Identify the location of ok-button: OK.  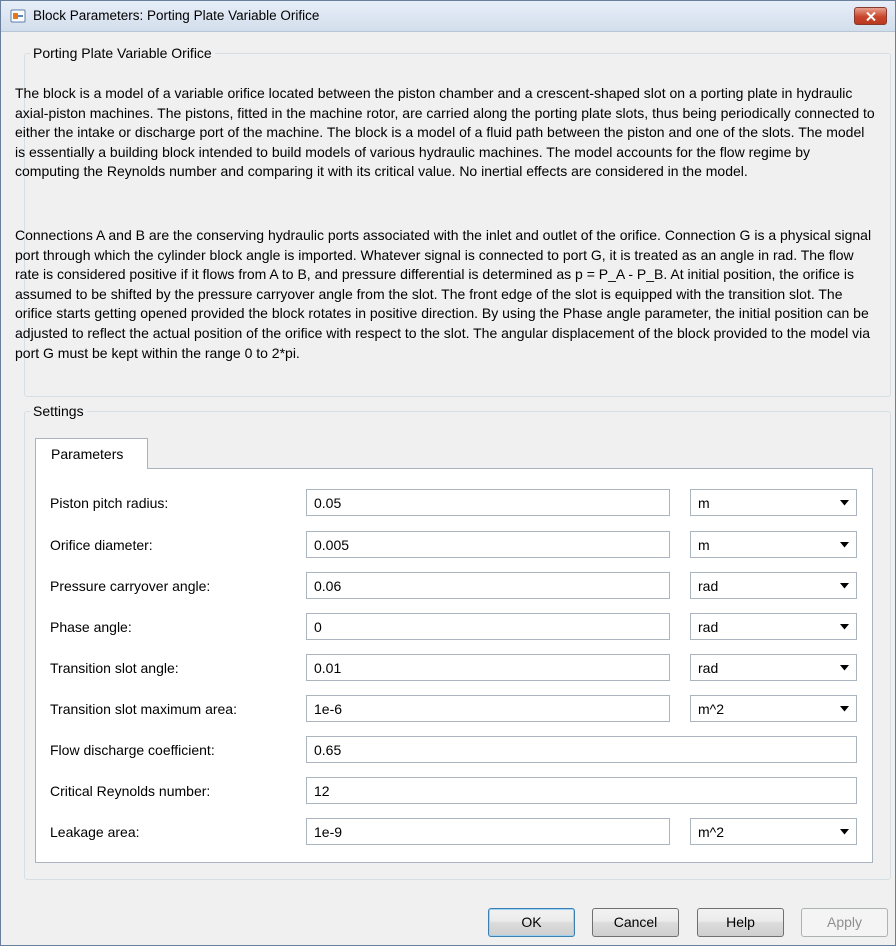
(531, 922).